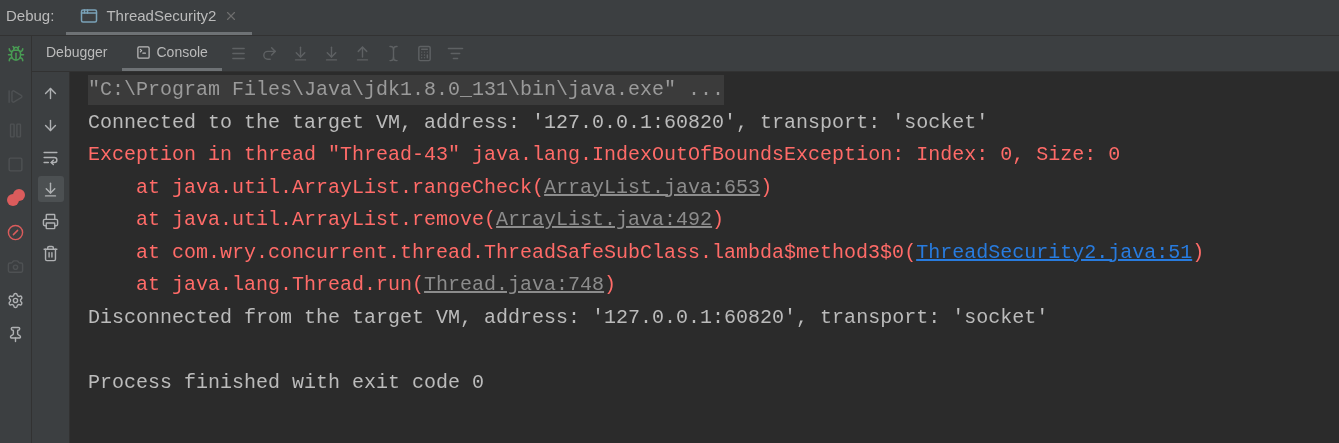 This screenshot has height=443, width=1339. What do you see at coordinates (526, 252) in the screenshot?
I see `stack-trace-text: at com.wry.concurrent.thread.ThreadSafeSubClass.lambda$method3$0(` at bounding box center [526, 252].